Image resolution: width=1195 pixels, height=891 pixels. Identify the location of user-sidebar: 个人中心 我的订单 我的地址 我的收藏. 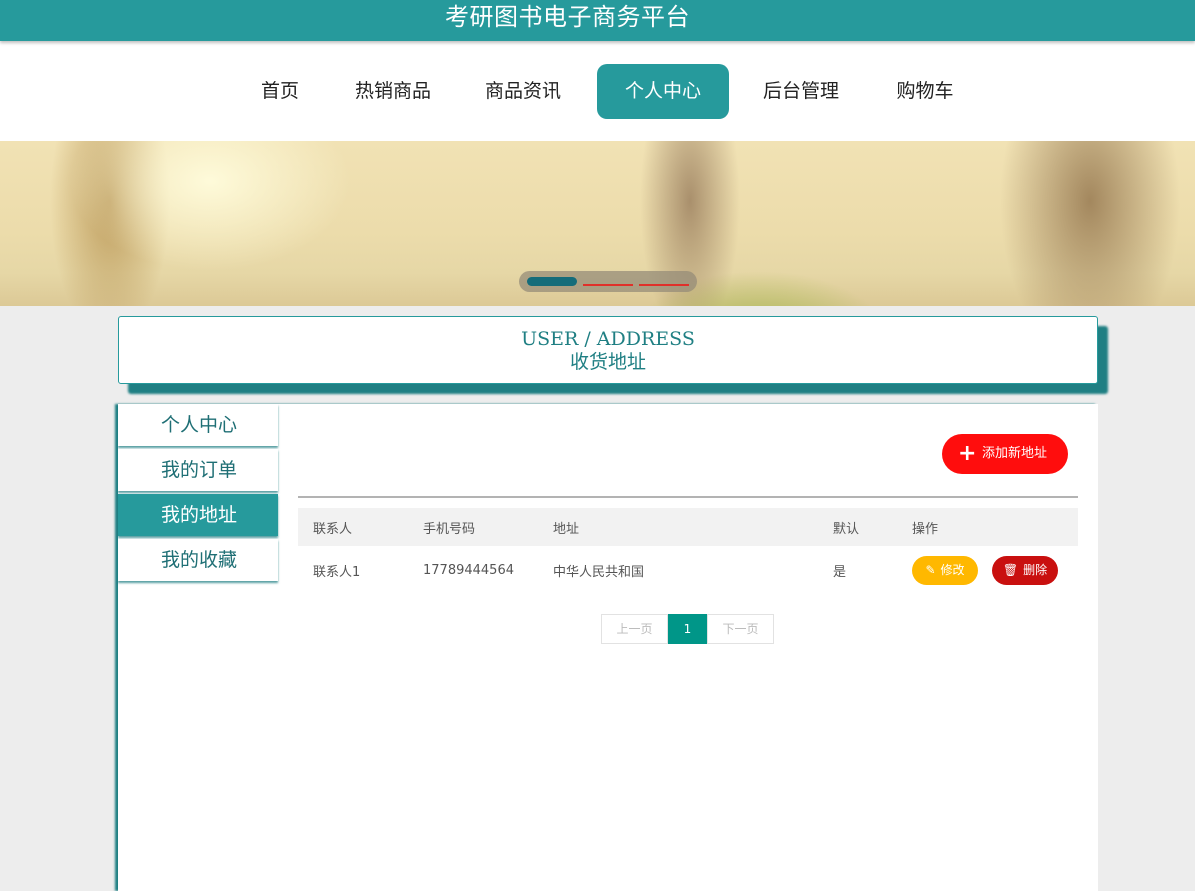
(198, 494).